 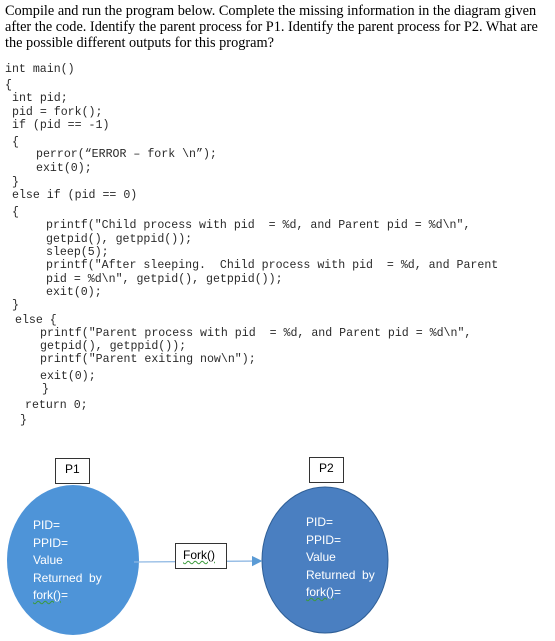 What do you see at coordinates (51, 542) in the screenshot?
I see `p1-ppid: PPID=` at bounding box center [51, 542].